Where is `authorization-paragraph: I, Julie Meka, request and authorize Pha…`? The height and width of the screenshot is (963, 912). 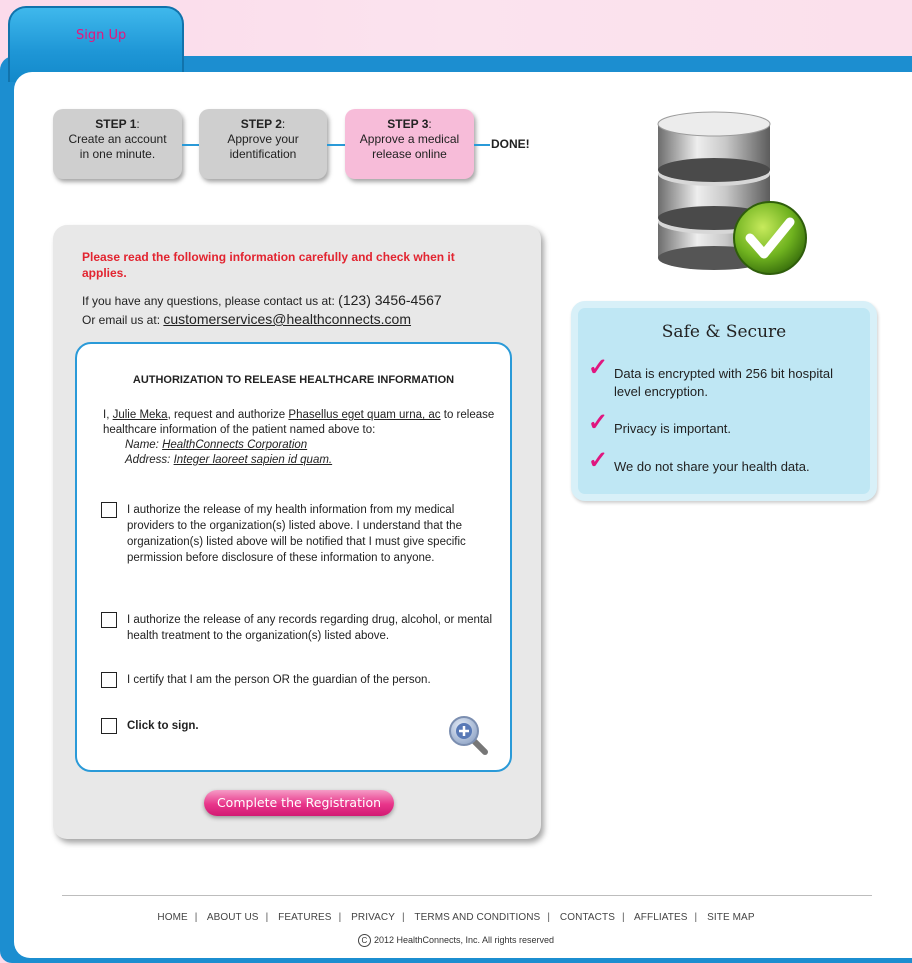
authorization-paragraph: I, Julie Meka, request and authorize Pha… is located at coordinates (308, 438).